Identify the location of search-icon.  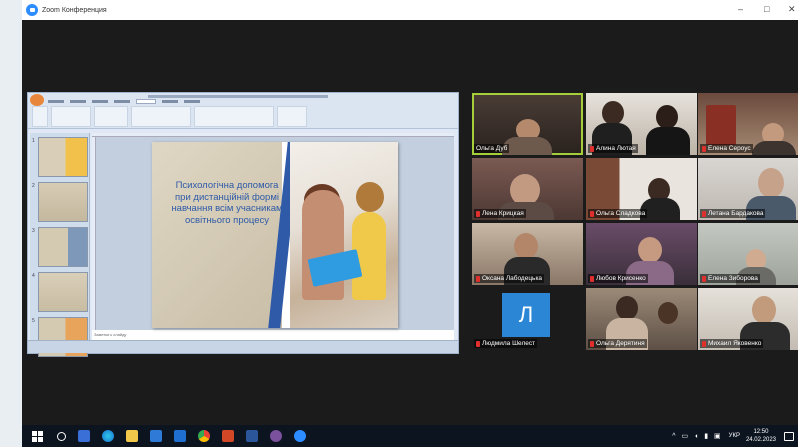
(61, 436).